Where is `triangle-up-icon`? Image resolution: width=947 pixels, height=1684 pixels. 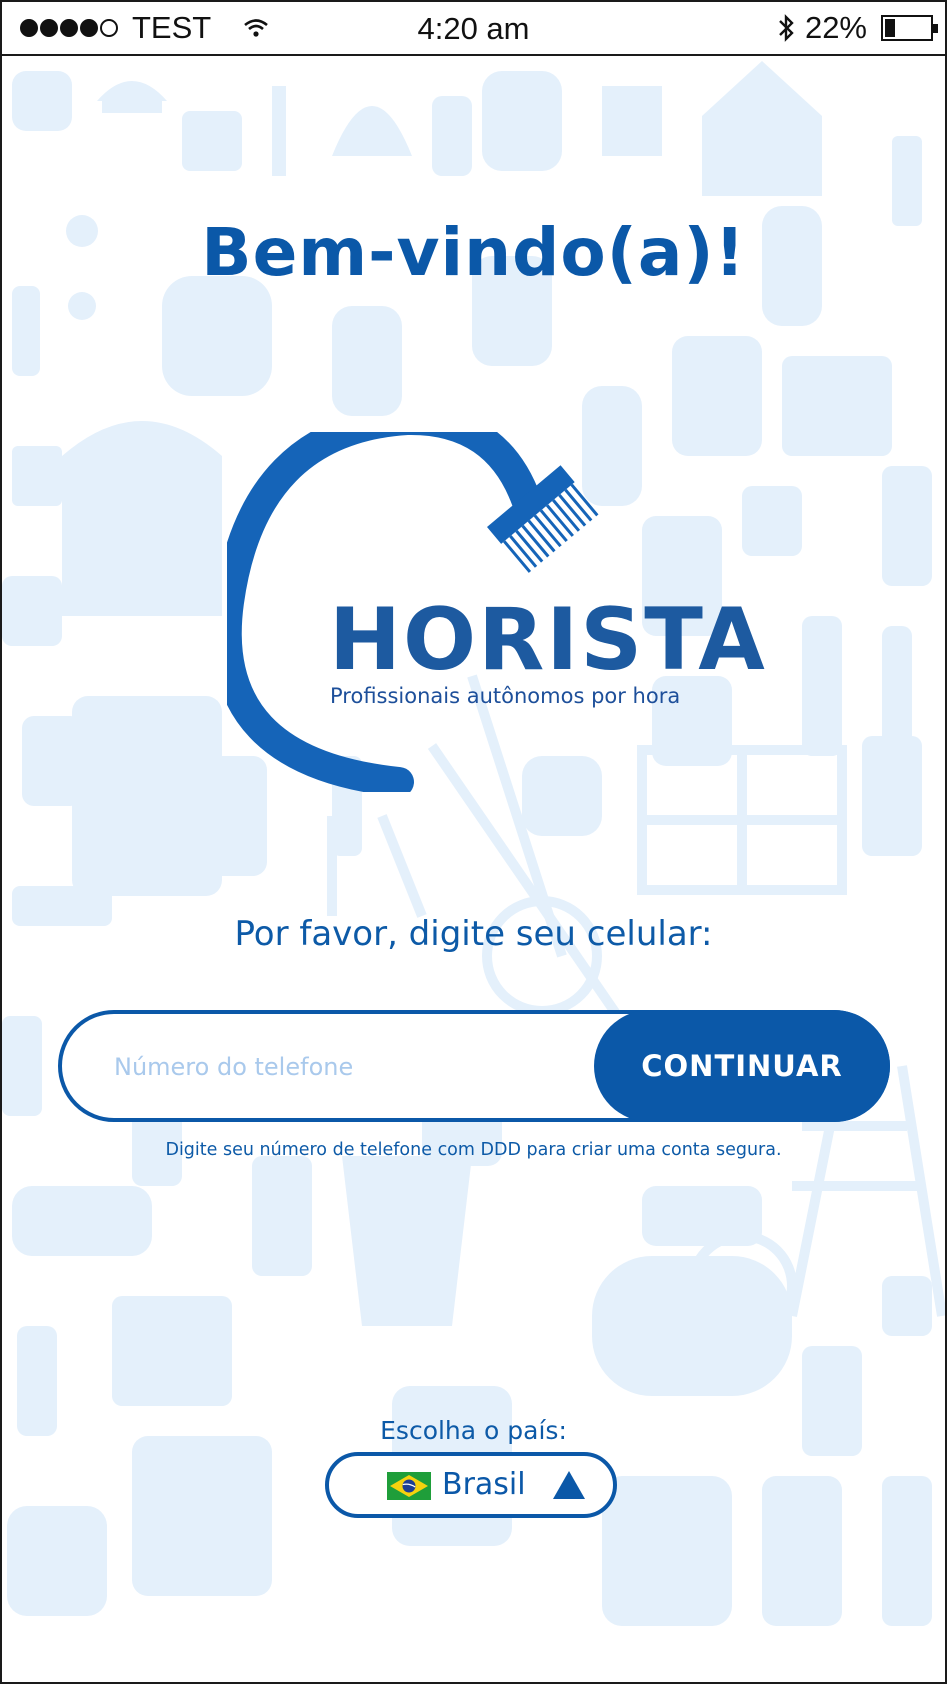 triangle-up-icon is located at coordinates (569, 1485).